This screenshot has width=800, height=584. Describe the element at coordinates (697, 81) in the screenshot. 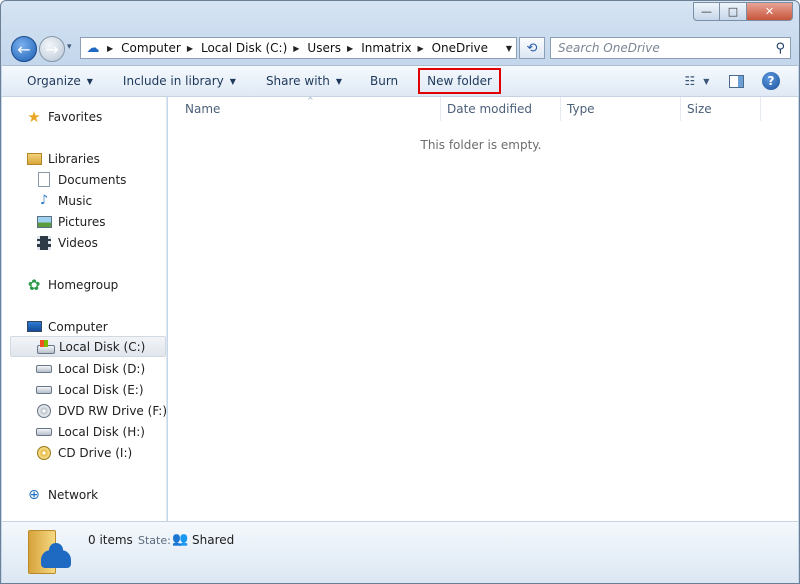

I see `change-view-button: ☷ ▼` at that location.